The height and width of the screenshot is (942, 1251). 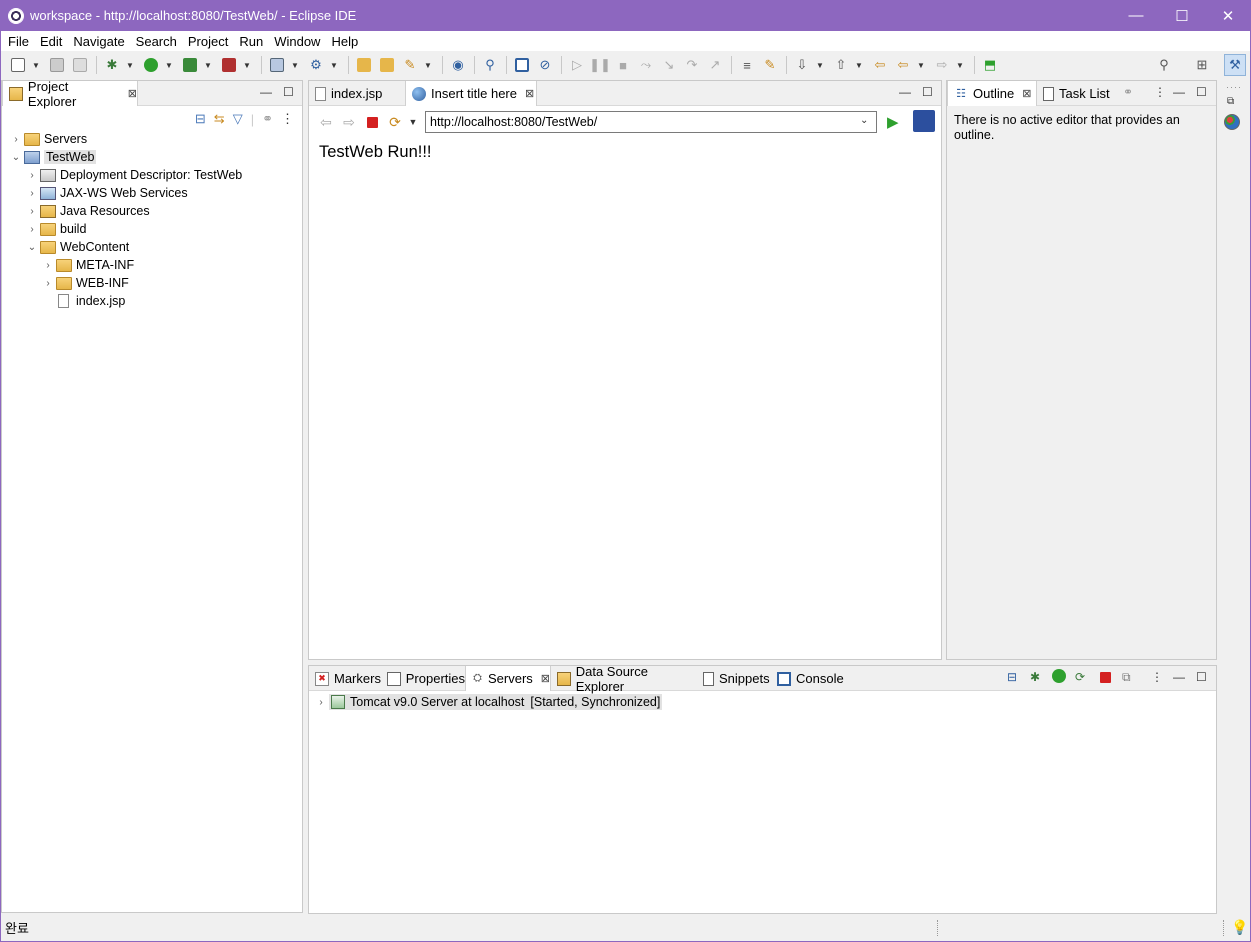 I want to click on word-wrap-icon: ≡, so click(x=747, y=65).